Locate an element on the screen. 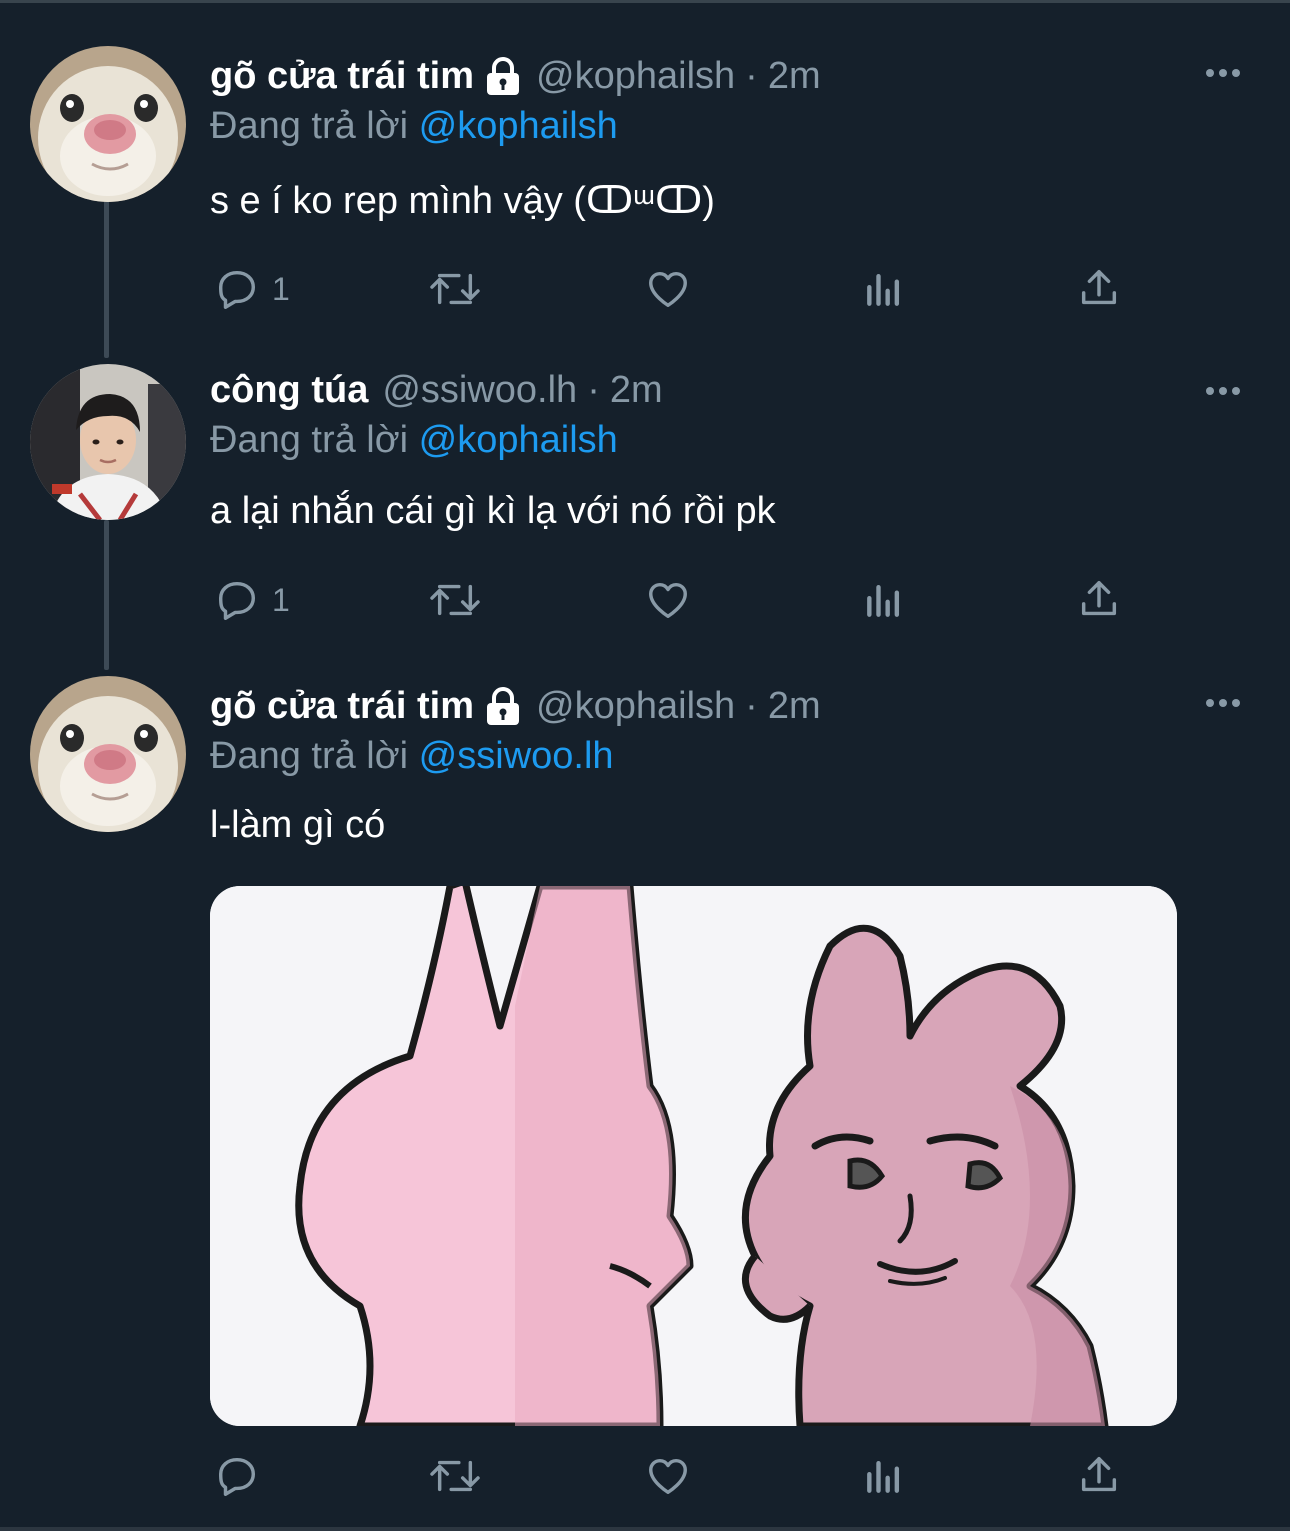 The height and width of the screenshot is (1531, 1290). reply-context: Đang trả lời @ssiwoo.lh is located at coordinates (412, 756).